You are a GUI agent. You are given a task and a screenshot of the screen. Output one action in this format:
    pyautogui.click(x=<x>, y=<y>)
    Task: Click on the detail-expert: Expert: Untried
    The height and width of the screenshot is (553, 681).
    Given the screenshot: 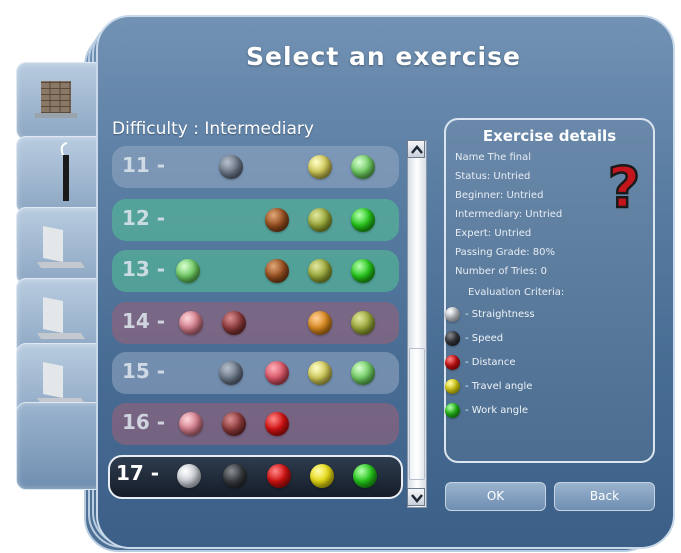 What is the action you would take?
    pyautogui.click(x=493, y=233)
    